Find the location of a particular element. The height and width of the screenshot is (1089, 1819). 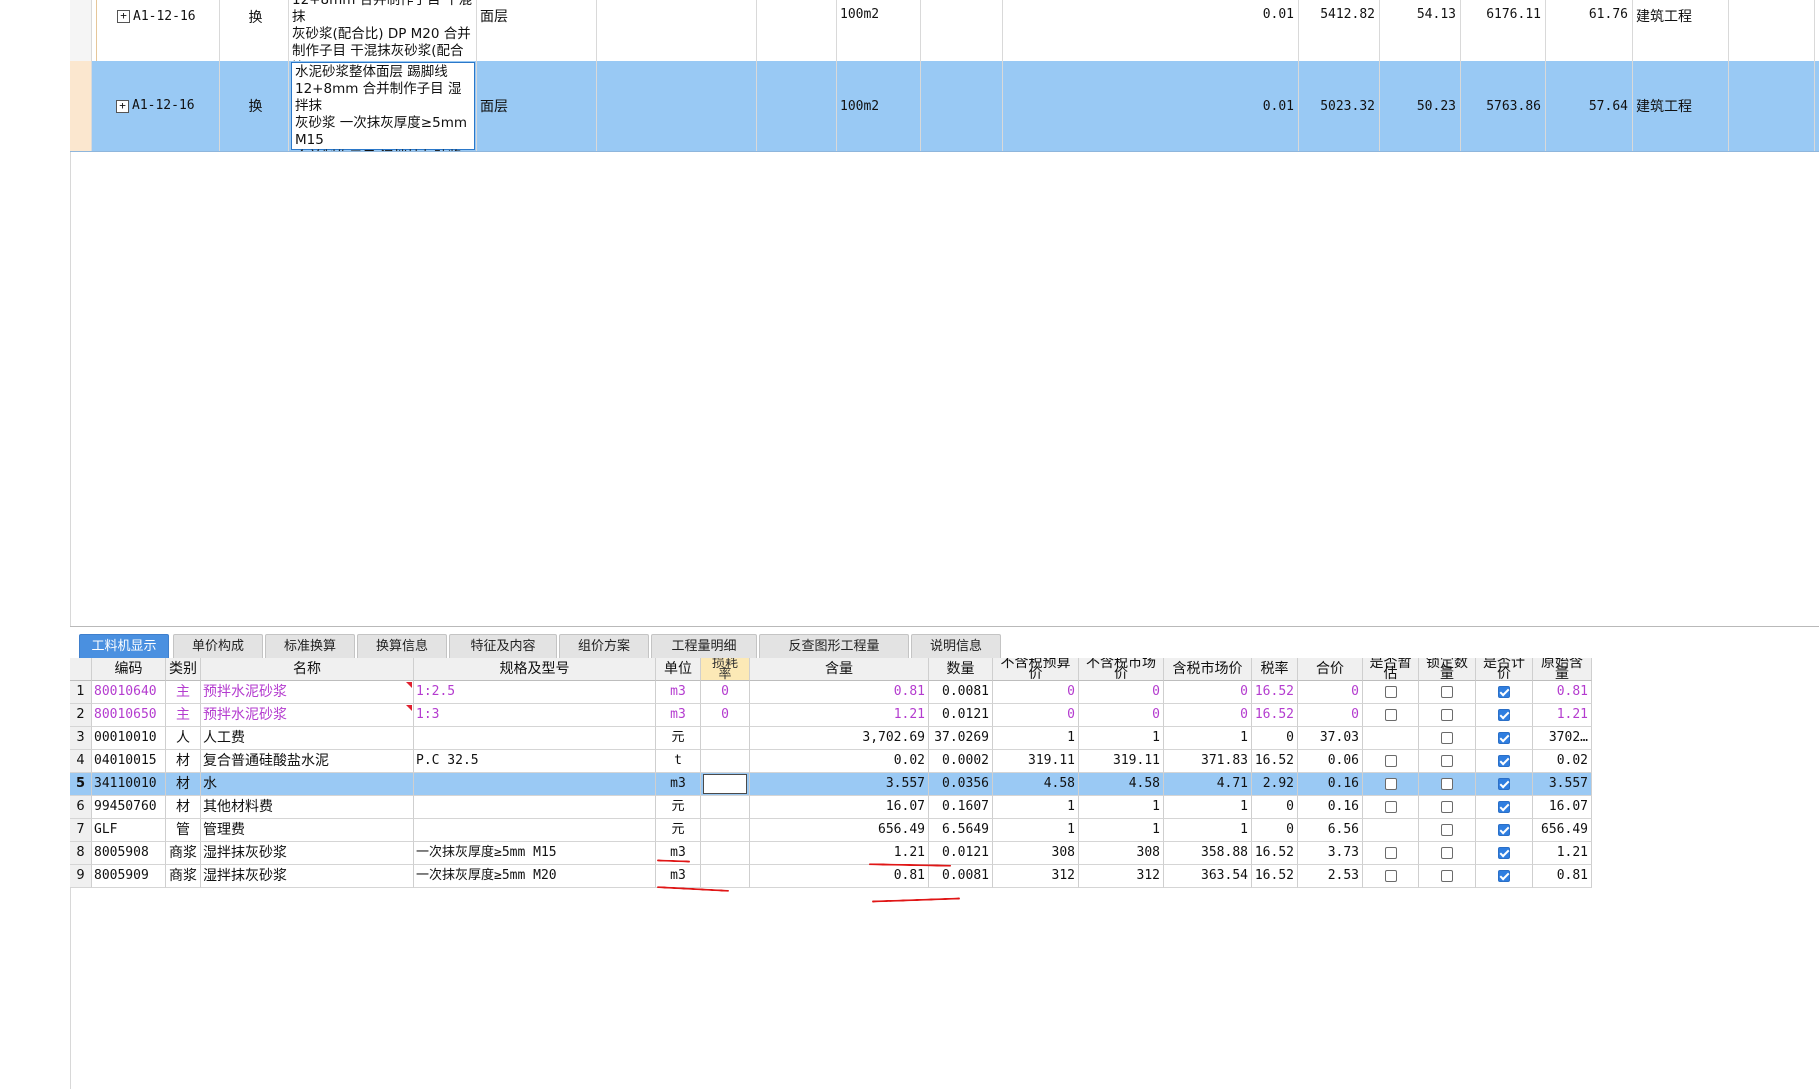

column-header-budget-price: 不含税预算 价 is located at coordinates (1036, 669).